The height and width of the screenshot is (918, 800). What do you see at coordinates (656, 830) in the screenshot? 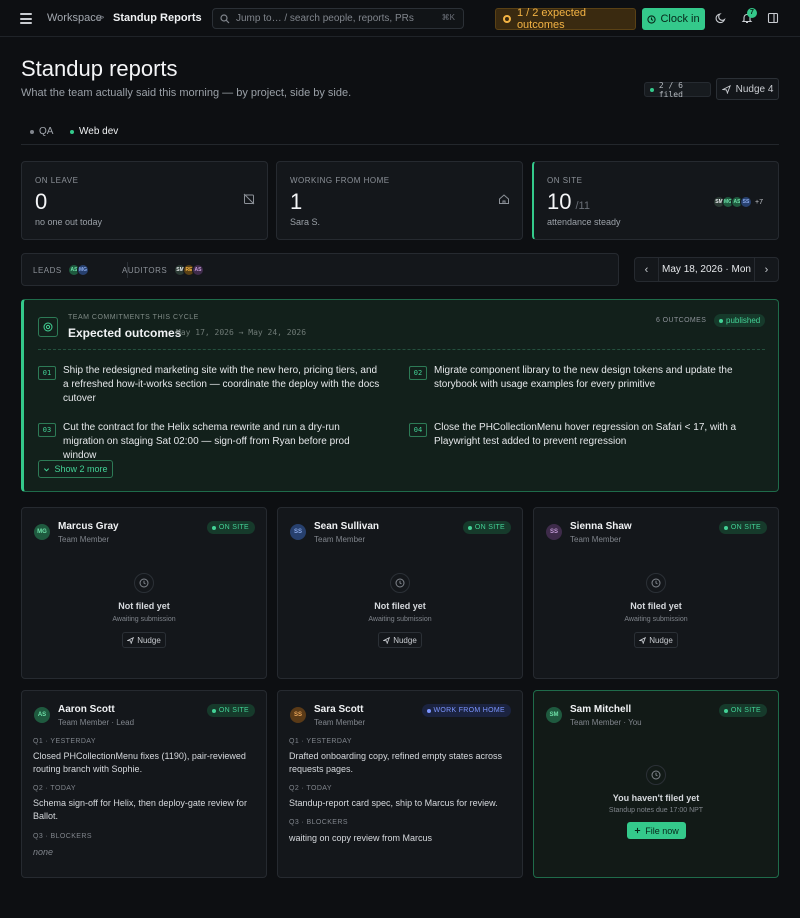
I see `file-now-button: File now` at bounding box center [656, 830].